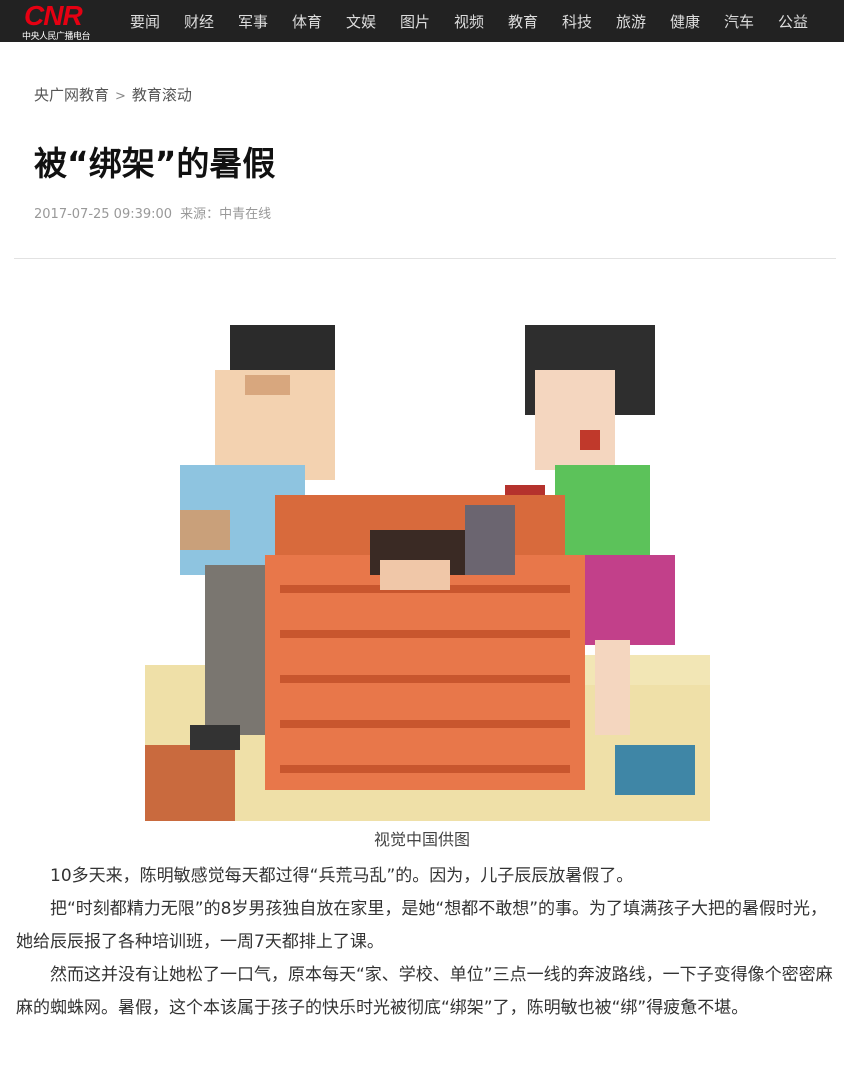  I want to click on nav-item-entertainment: 文娱, so click(361, 21).